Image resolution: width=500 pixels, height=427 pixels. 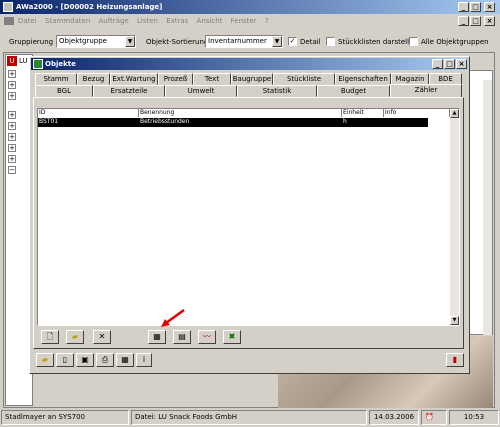 I want to click on exit-door-icon: ▮, so click(x=455, y=359).